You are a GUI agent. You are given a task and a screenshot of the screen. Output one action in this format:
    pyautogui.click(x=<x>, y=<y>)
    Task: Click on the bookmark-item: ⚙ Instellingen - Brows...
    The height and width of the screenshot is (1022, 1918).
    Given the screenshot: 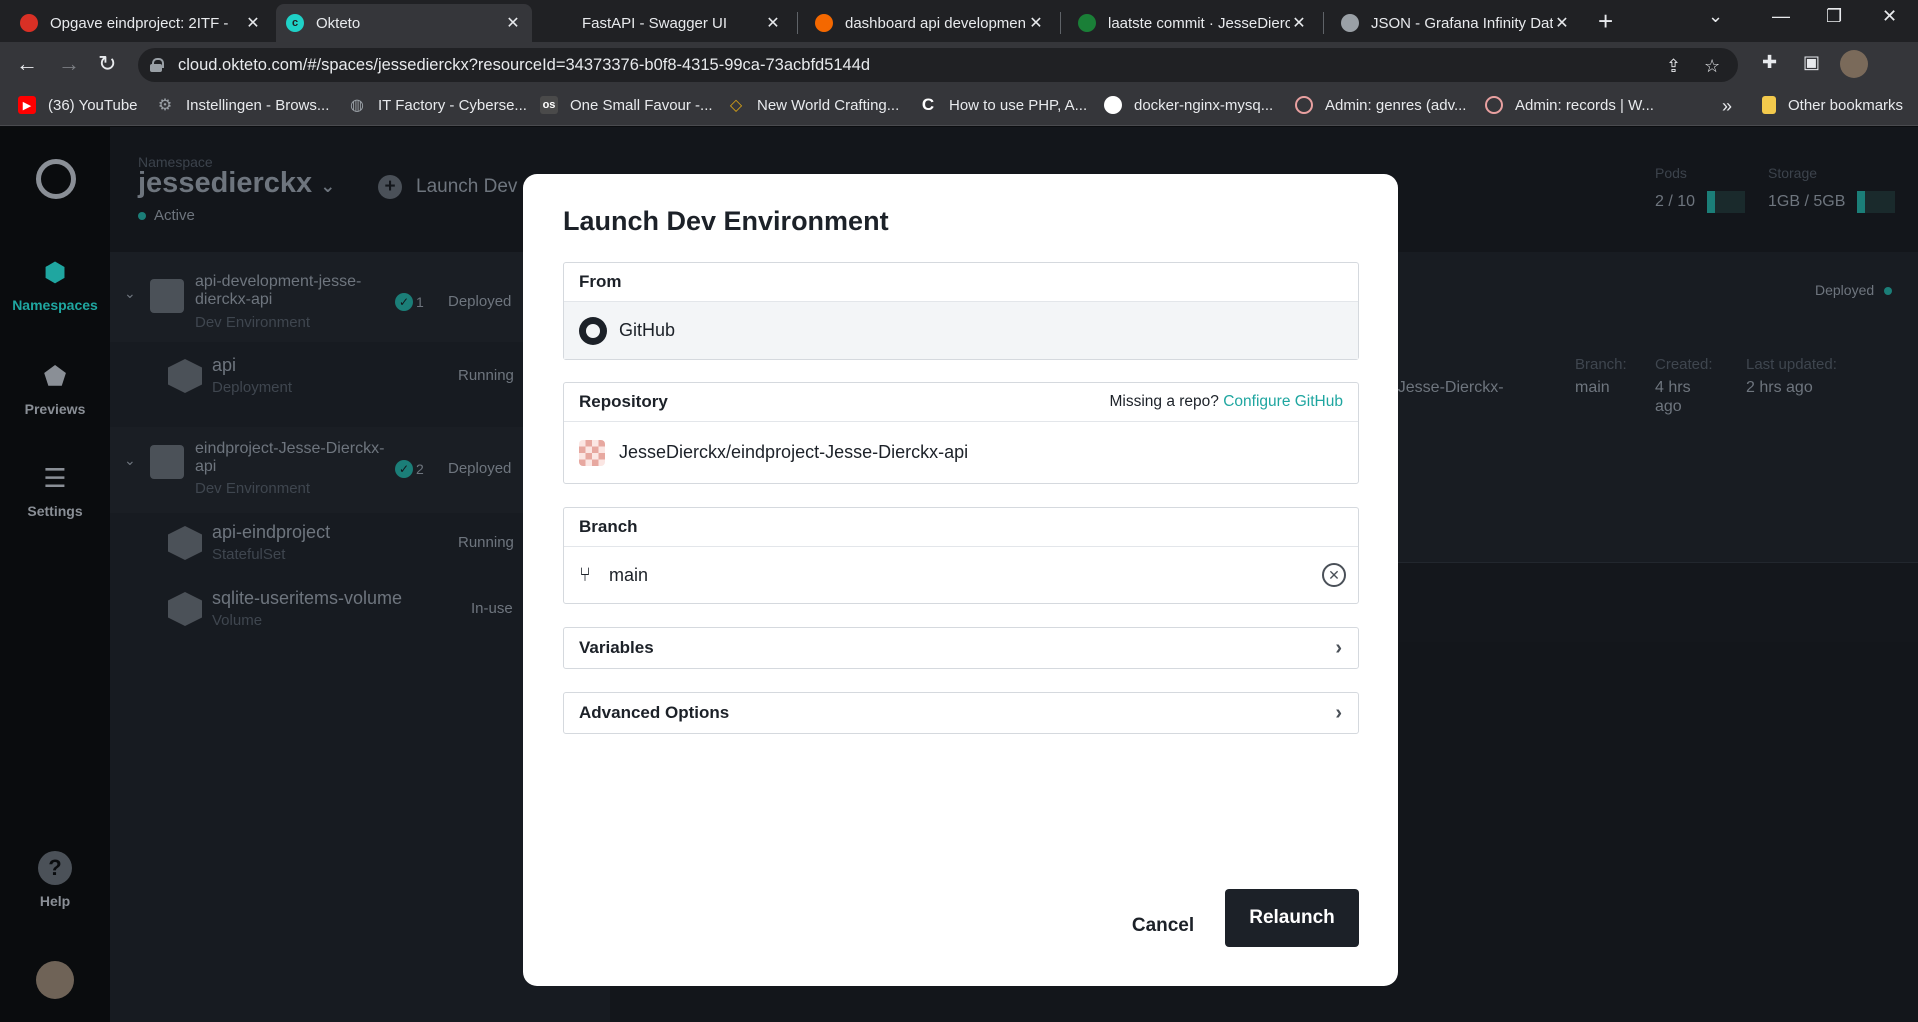 What is the action you would take?
    pyautogui.click(x=243, y=105)
    